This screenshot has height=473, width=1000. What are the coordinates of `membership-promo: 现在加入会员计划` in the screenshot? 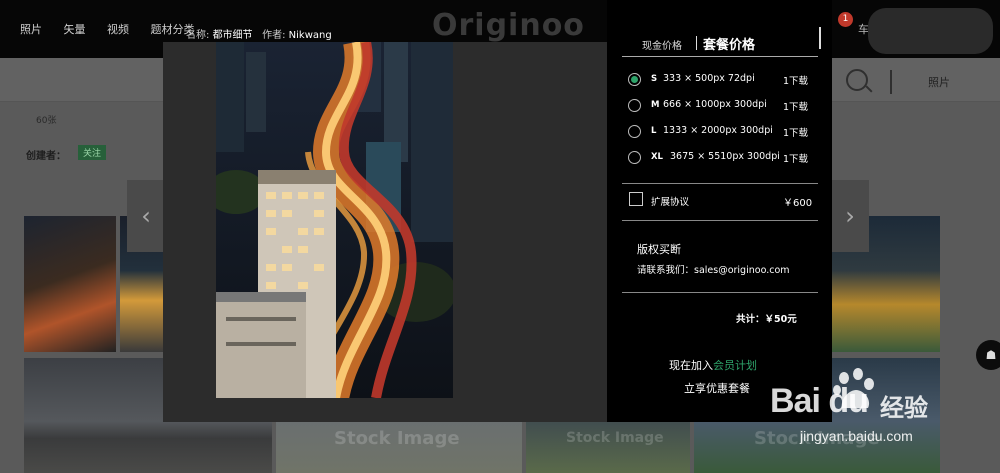 It's located at (713, 365).